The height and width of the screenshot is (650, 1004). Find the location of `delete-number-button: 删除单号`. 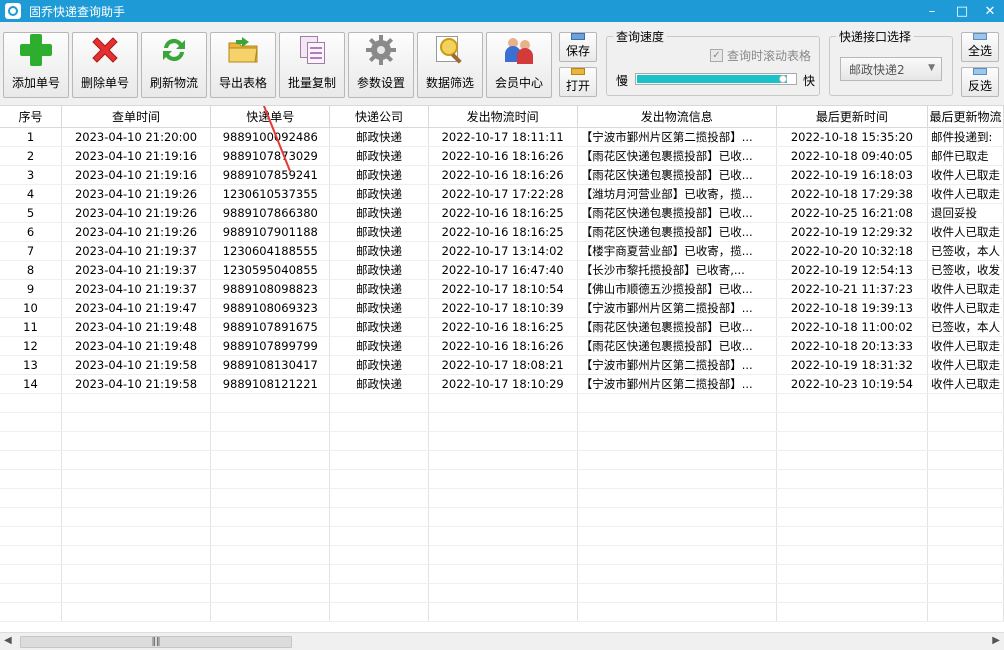

delete-number-button: 删除单号 is located at coordinates (105, 65).